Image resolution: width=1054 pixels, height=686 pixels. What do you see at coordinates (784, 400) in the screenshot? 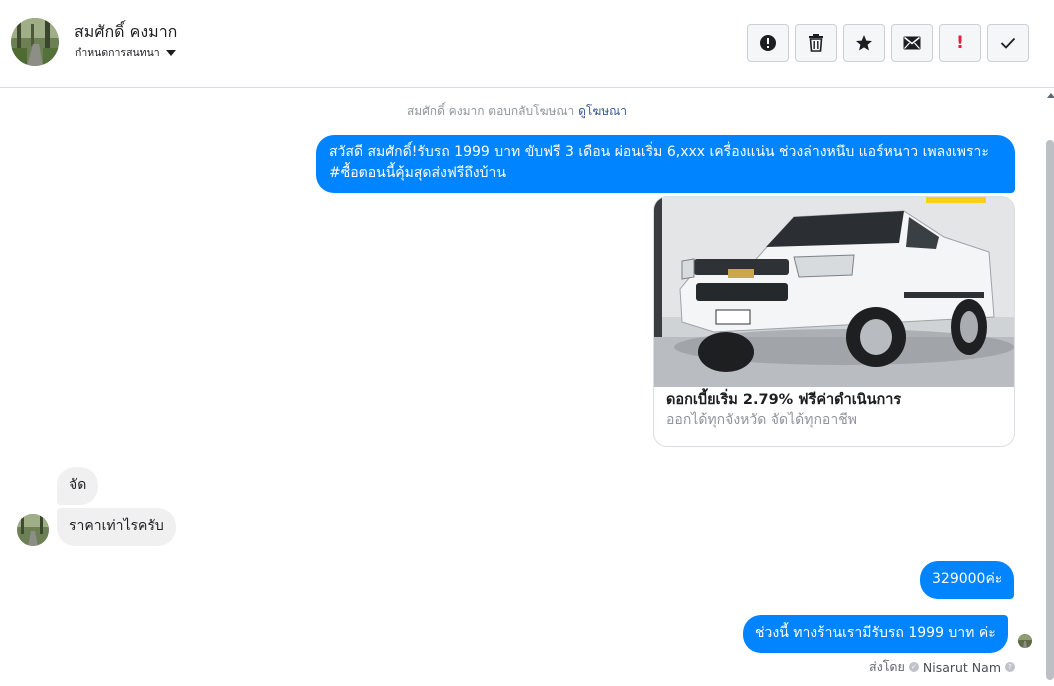
I see `ad-title: ดอกเบี้ยเริ่ม 2.79% ฟรีค่าดำเนินการ` at bounding box center [784, 400].